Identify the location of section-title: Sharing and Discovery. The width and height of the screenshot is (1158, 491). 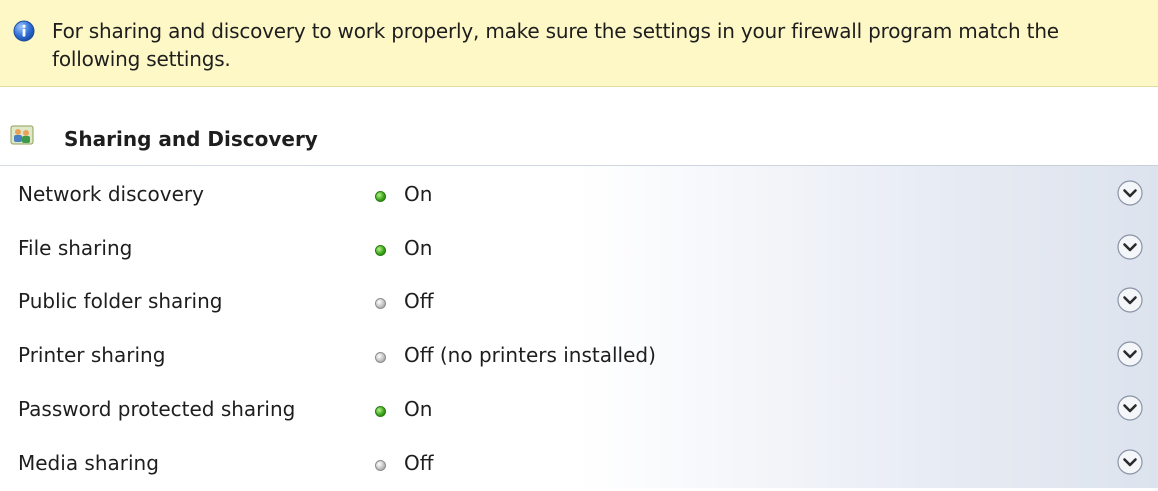
(191, 139).